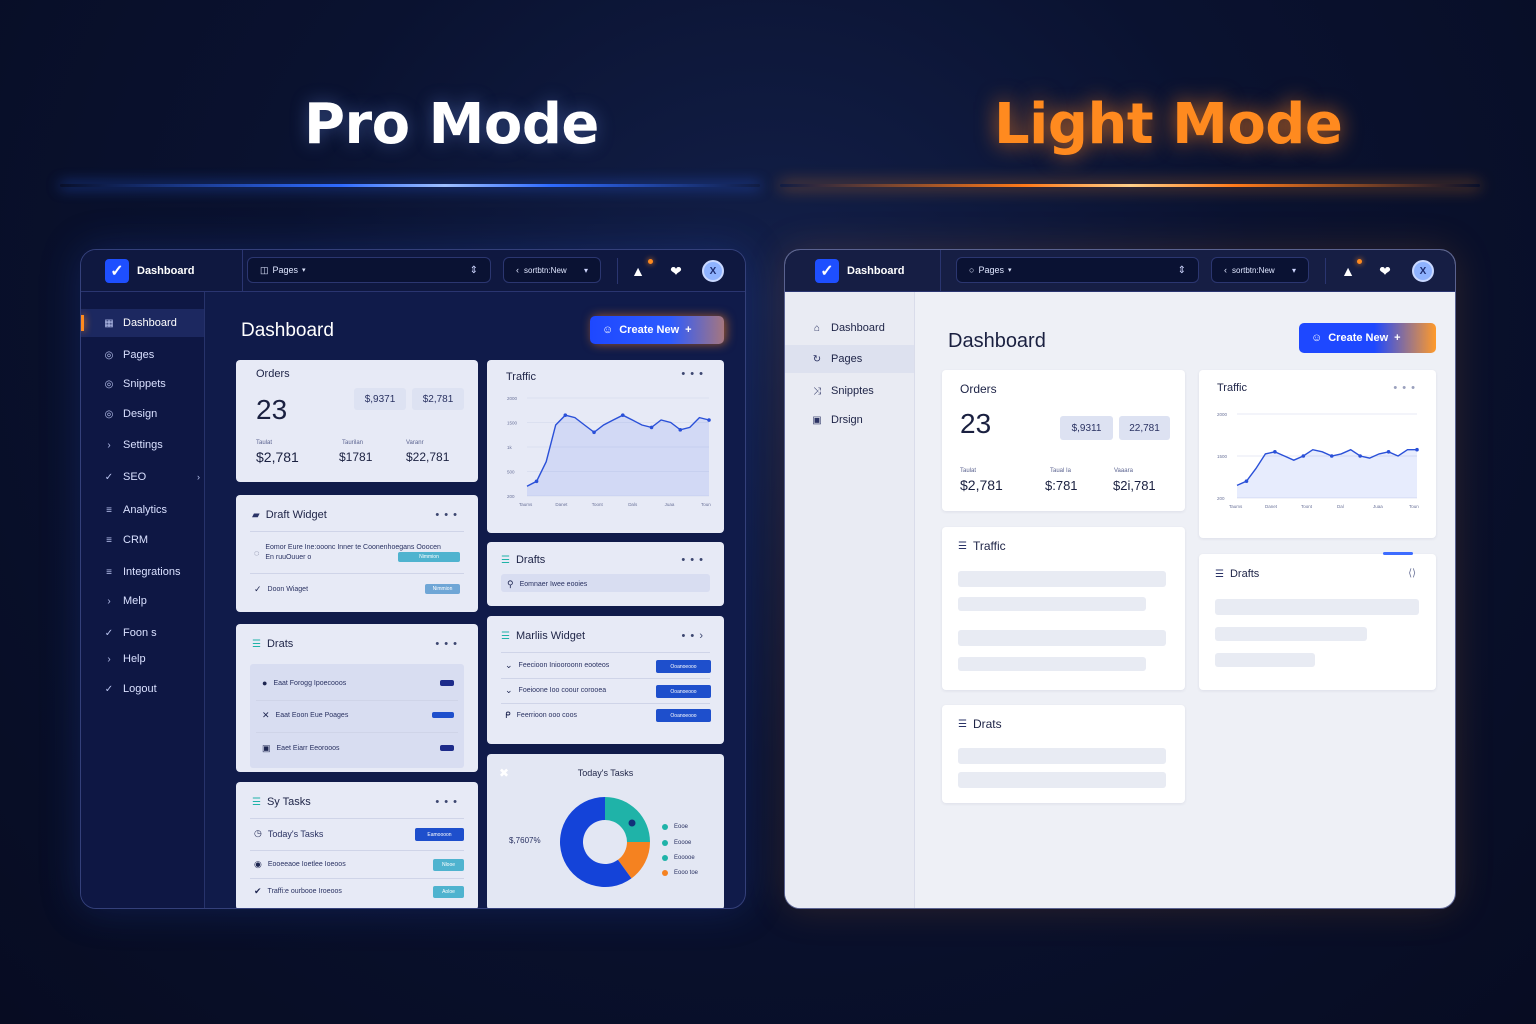 The image size is (1536, 1024). What do you see at coordinates (1398, 553) in the screenshot?
I see `accent-bar` at bounding box center [1398, 553].